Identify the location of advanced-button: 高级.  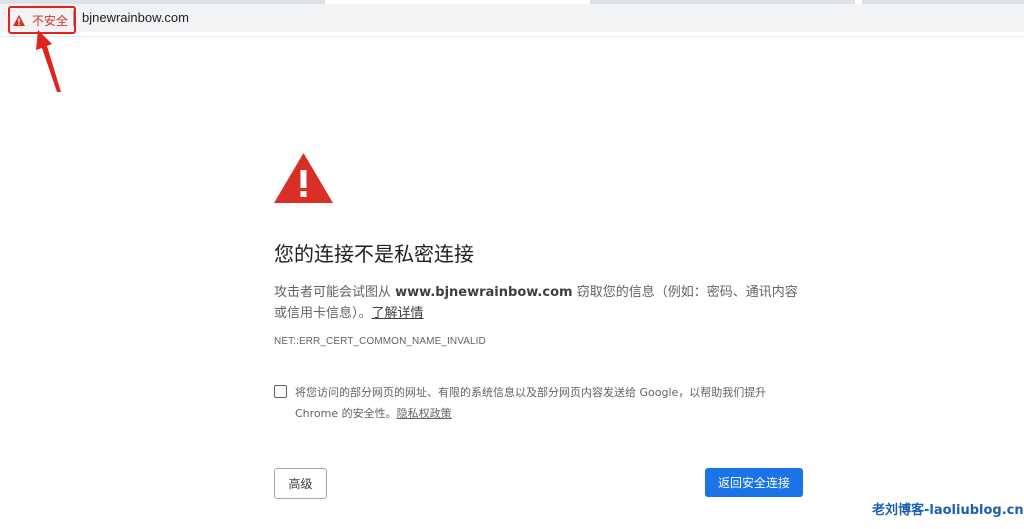
(300, 483).